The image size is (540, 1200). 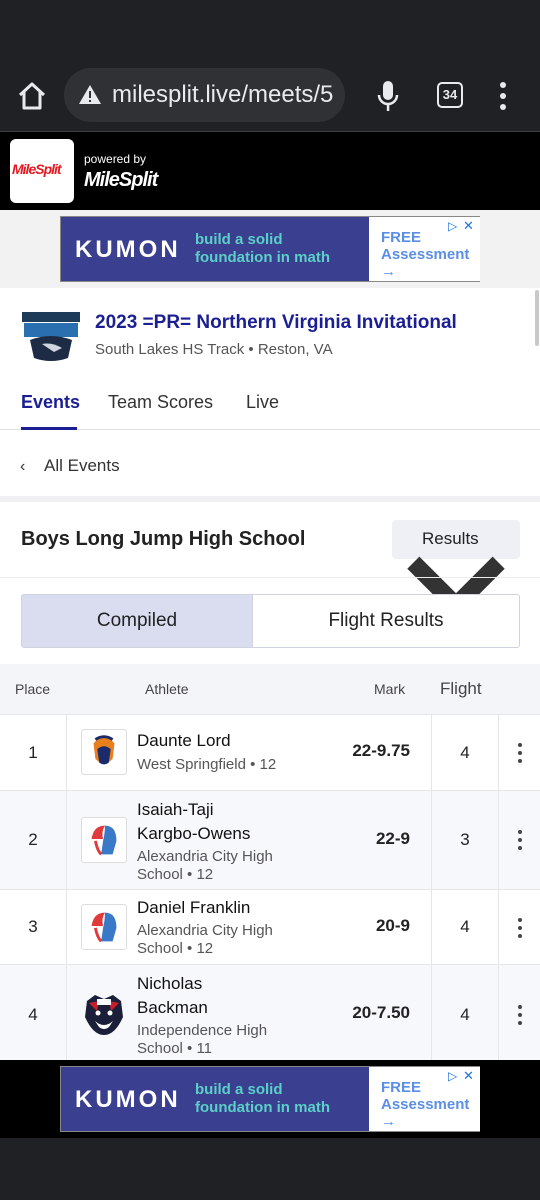 I want to click on table-header: Place Athlete Mark Flight, so click(x=270, y=689).